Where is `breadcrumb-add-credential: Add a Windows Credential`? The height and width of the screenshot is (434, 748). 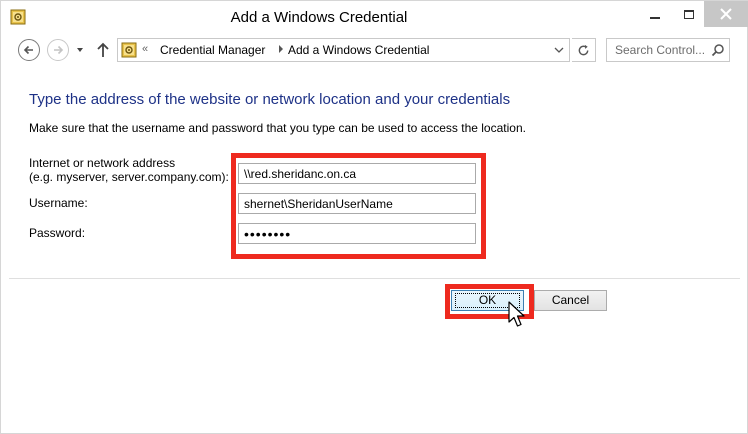 breadcrumb-add-credential: Add a Windows Credential is located at coordinates (358, 50).